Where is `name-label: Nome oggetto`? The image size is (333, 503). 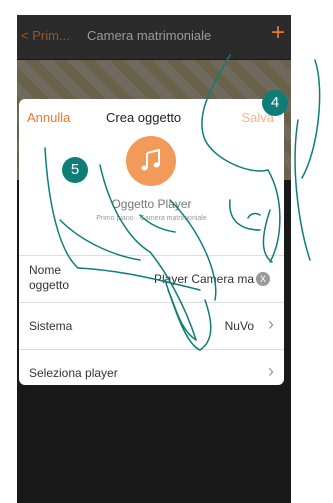
name-label: Nome oggetto is located at coordinates (49, 277).